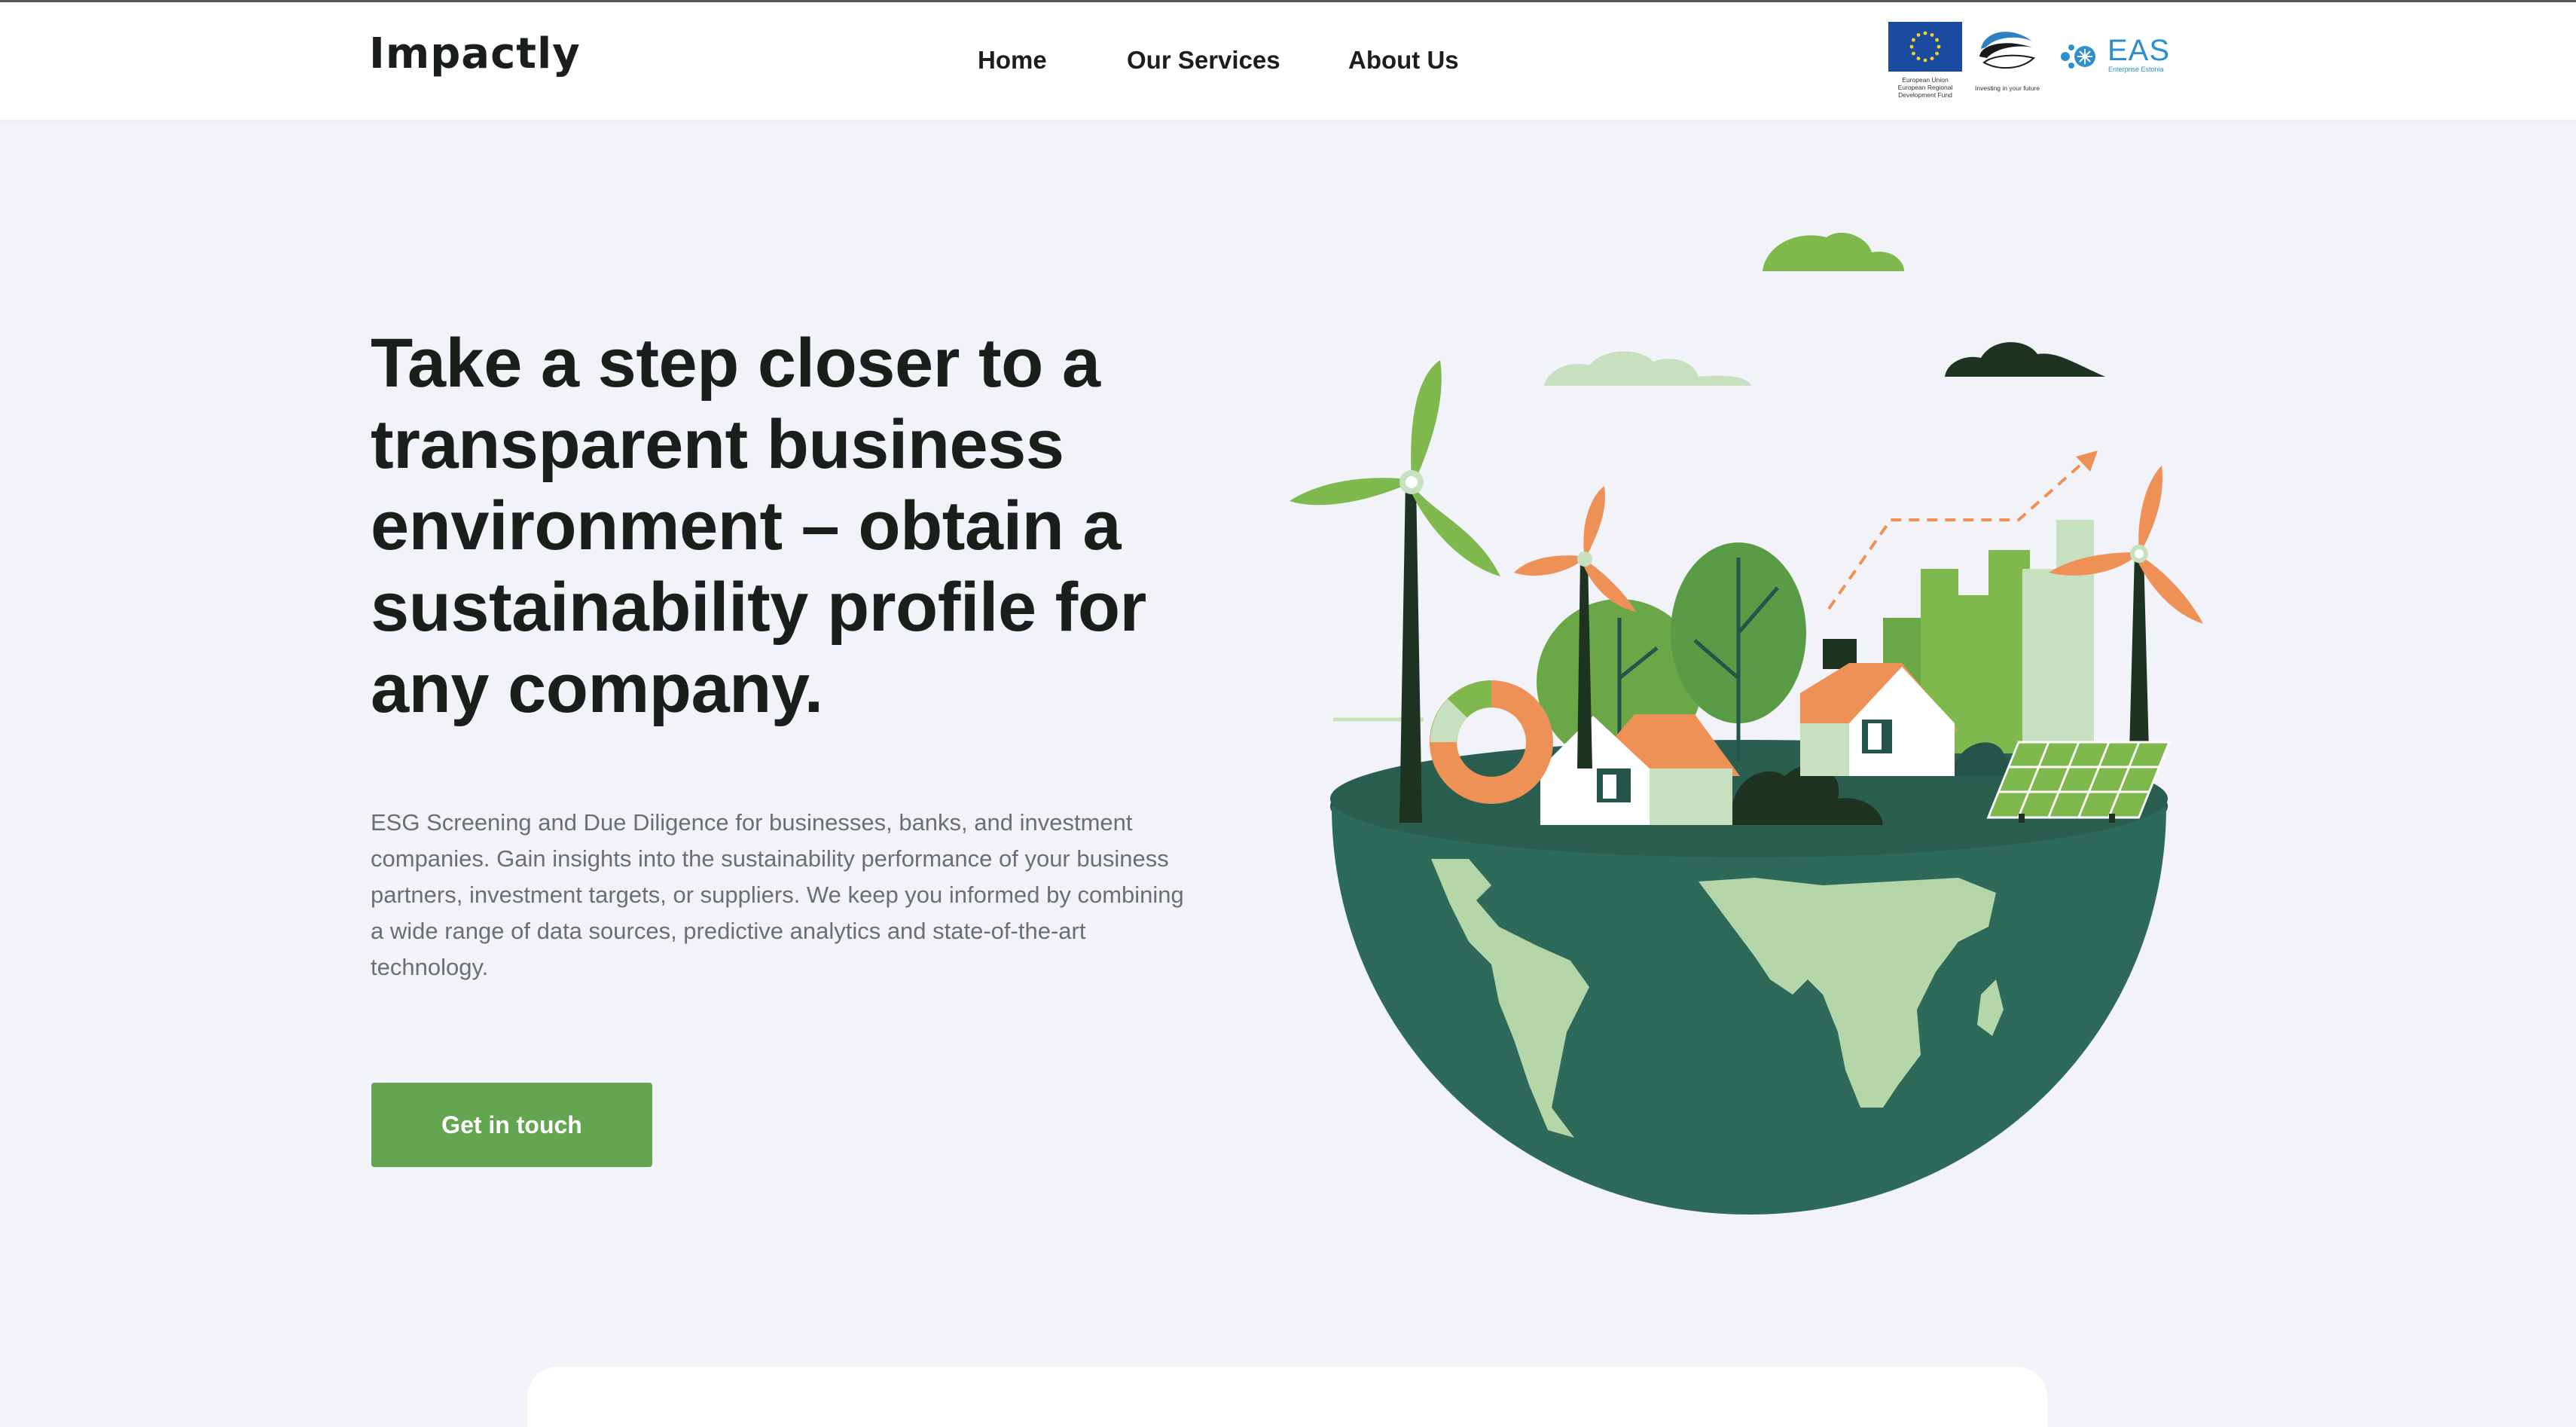 This screenshot has width=2576, height=1427. Describe the element at coordinates (2136, 69) in the screenshot. I see `eas-subtitle: Enterprise Estonia` at that location.